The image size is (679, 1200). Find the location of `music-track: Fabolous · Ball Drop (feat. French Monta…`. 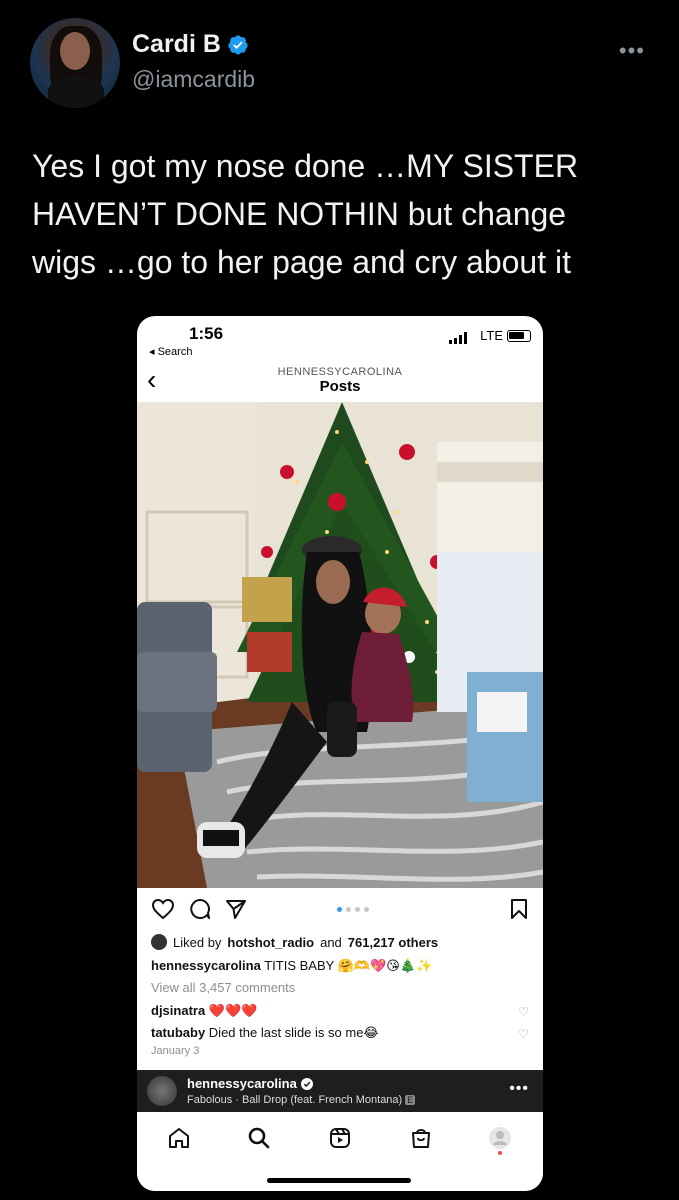

music-track: Fabolous · Ball Drop (feat. French Monta… is located at coordinates (294, 1100).